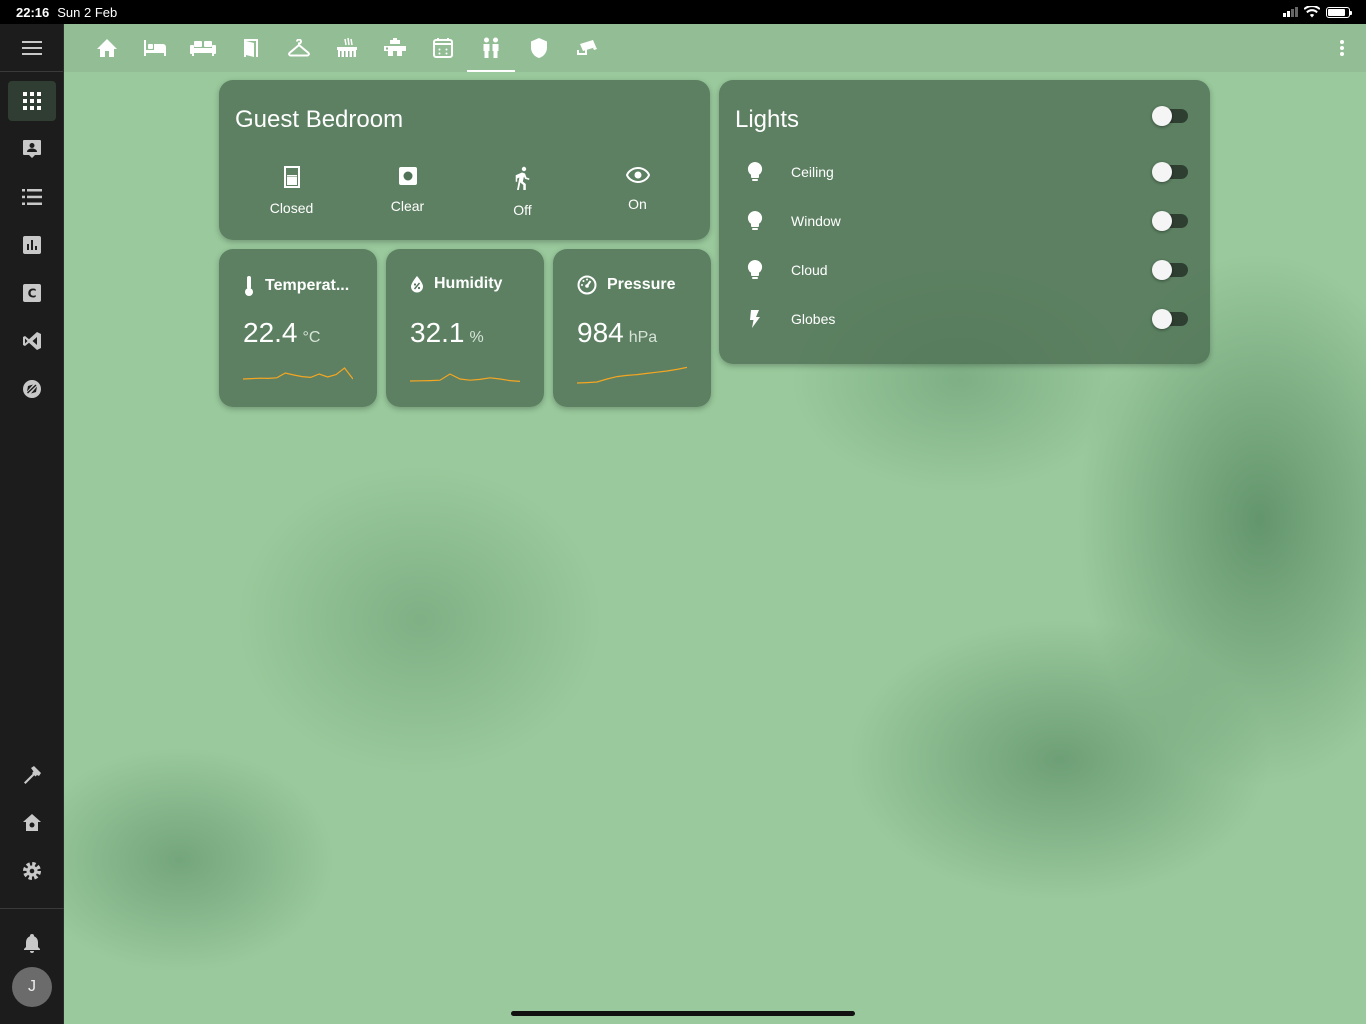 Image resolution: width=1366 pixels, height=1024 pixels. I want to click on stove-icon, so click(443, 48).